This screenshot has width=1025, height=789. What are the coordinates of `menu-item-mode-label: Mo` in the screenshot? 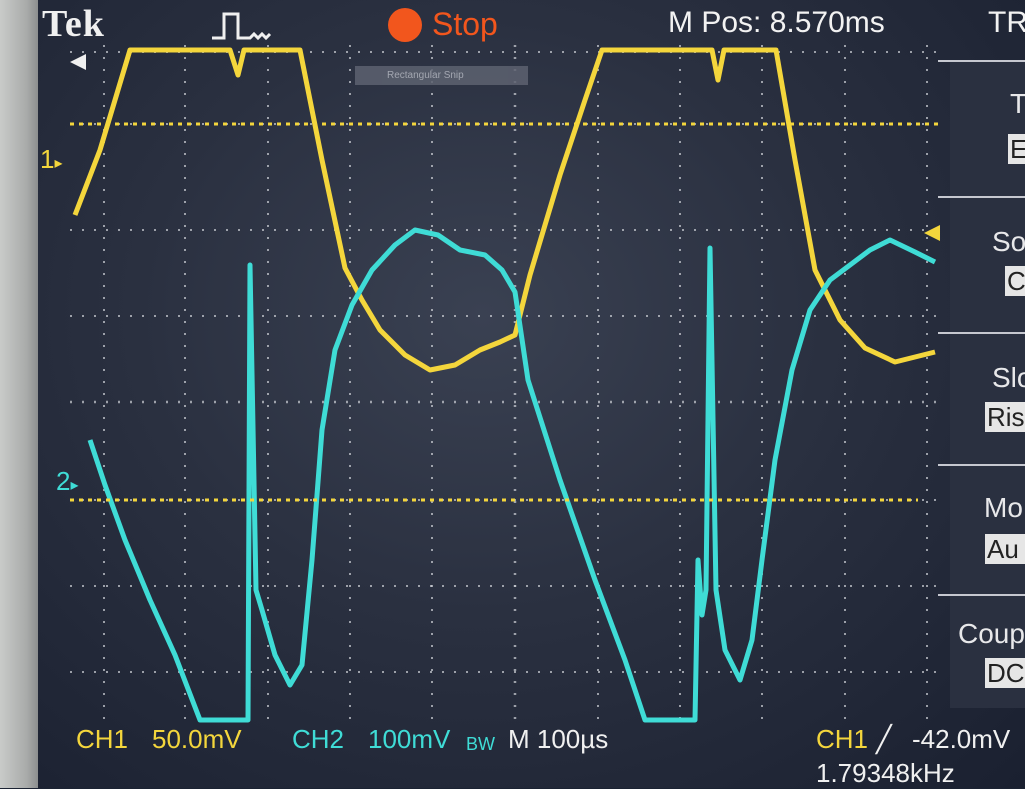 It's located at (1003, 507).